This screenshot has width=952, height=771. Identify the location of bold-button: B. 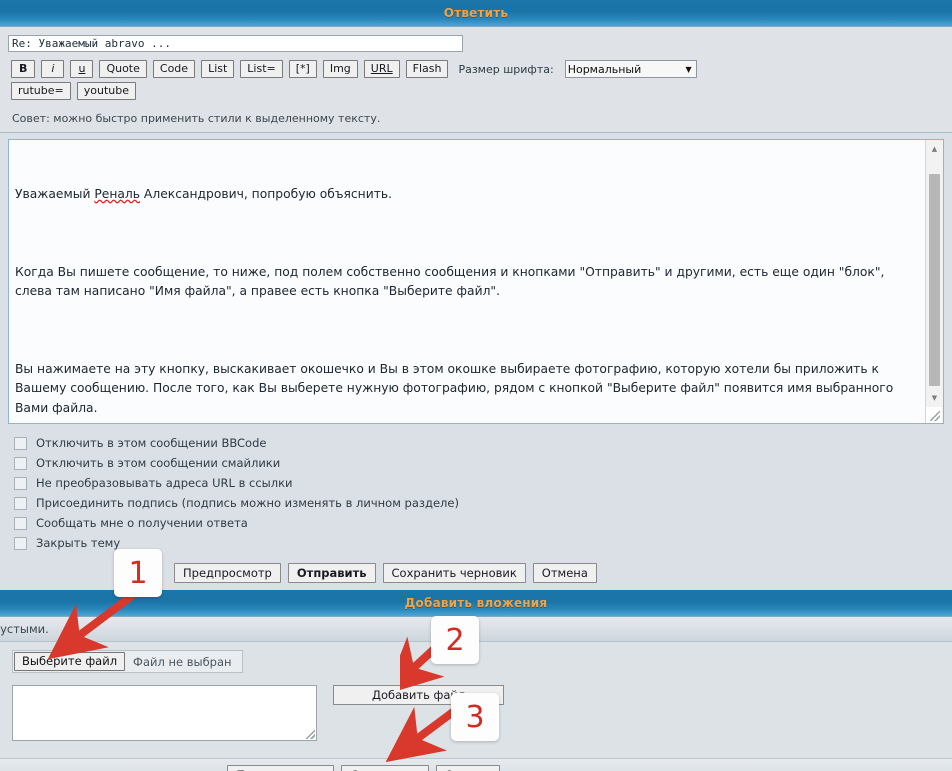
(23, 69).